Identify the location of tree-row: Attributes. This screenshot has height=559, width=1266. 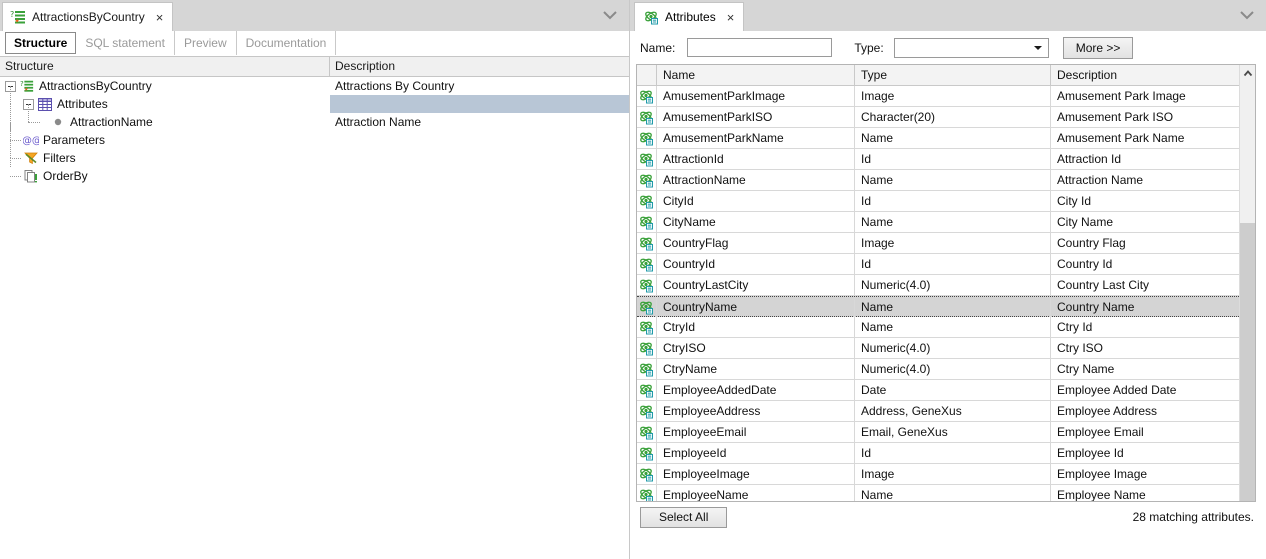
(314, 99).